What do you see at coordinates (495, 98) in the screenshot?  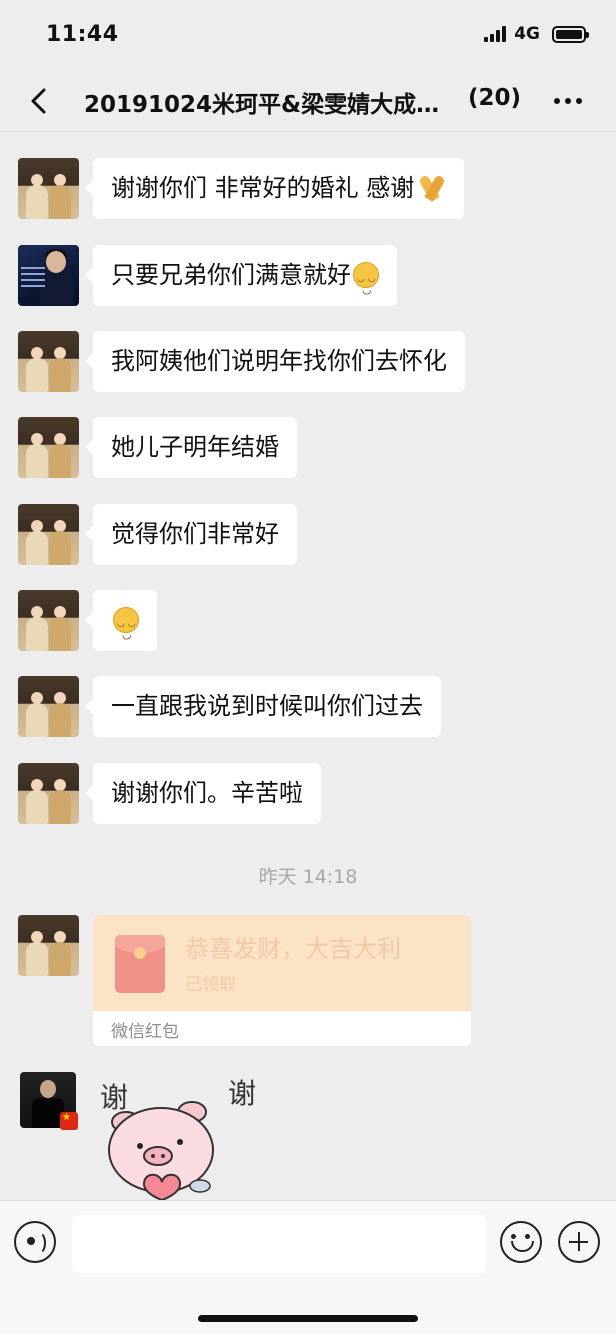 I see `member-count: (20)` at bounding box center [495, 98].